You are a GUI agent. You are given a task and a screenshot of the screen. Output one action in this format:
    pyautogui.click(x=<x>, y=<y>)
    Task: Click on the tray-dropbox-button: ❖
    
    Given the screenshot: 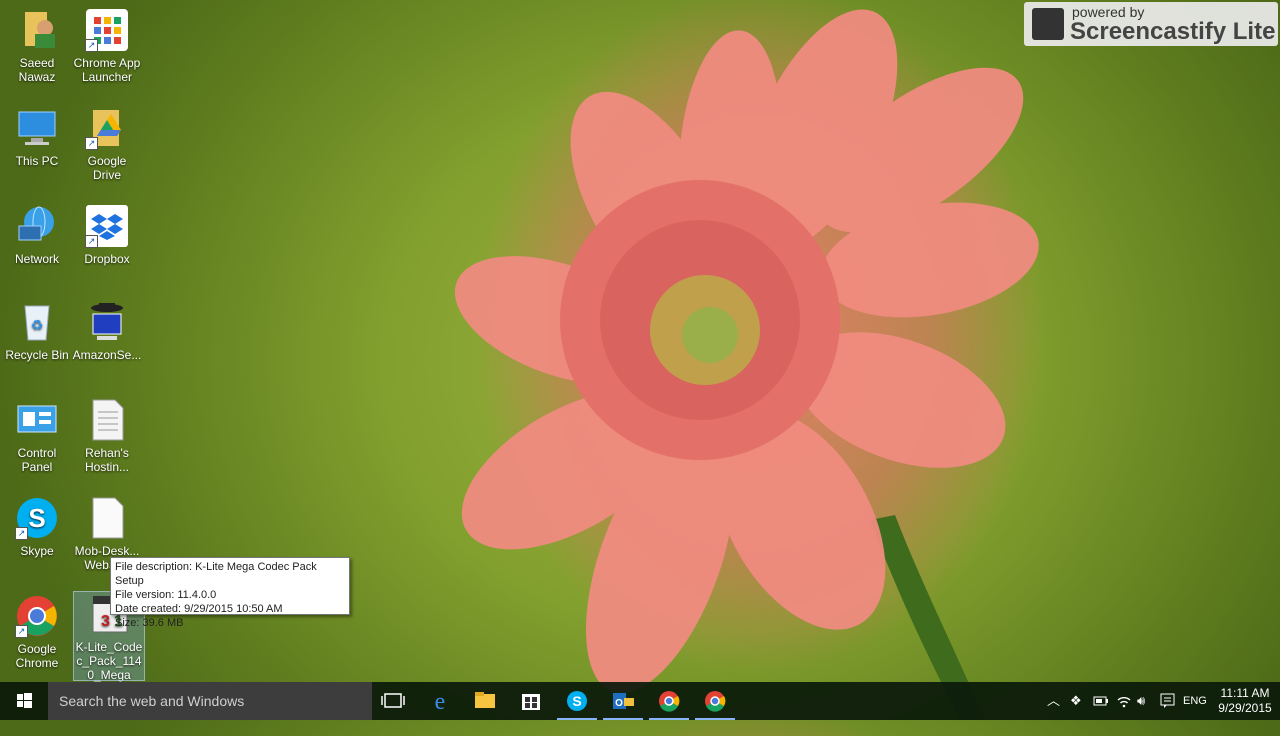 What is the action you would take?
    pyautogui.click(x=1076, y=701)
    